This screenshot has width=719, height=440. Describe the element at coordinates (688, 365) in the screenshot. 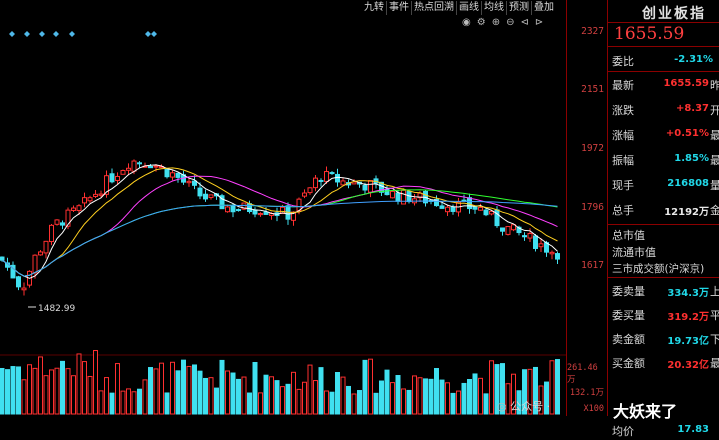

I see `order-row-value: 20.32亿` at that location.